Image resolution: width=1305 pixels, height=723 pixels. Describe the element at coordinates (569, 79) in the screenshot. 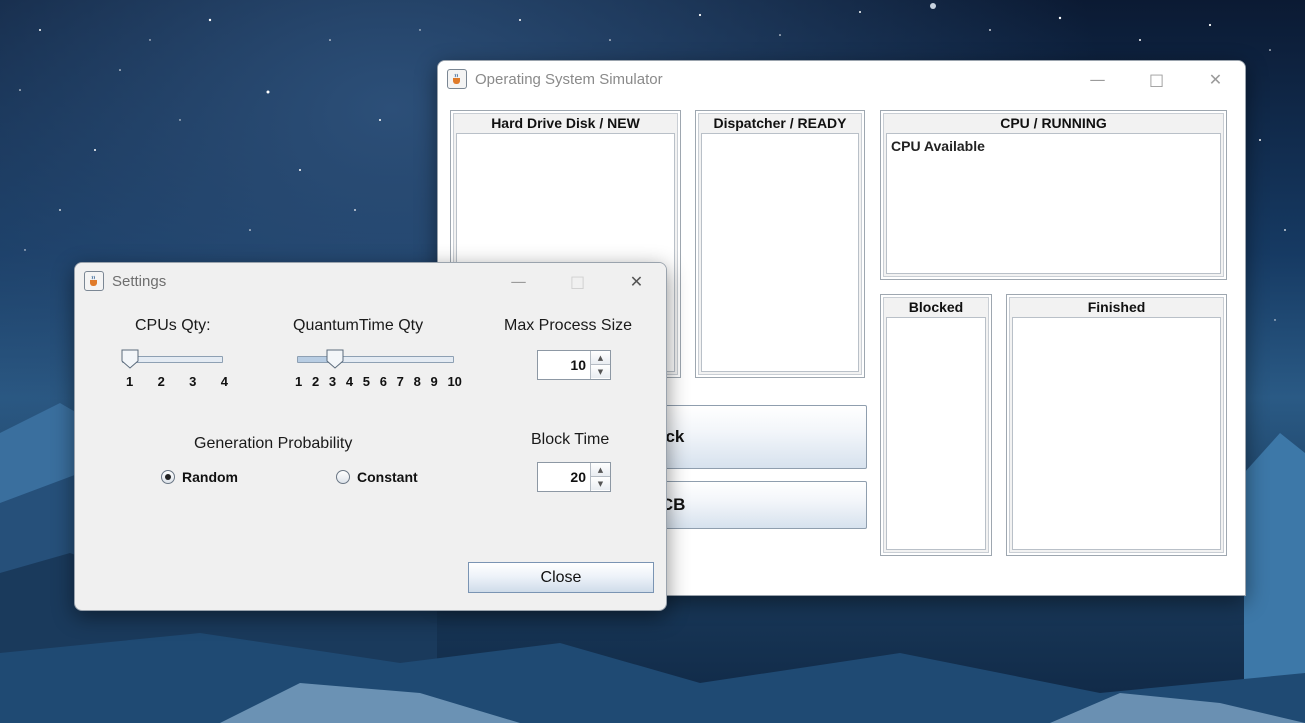

I see `main-window-title: Operating System Simulator` at that location.